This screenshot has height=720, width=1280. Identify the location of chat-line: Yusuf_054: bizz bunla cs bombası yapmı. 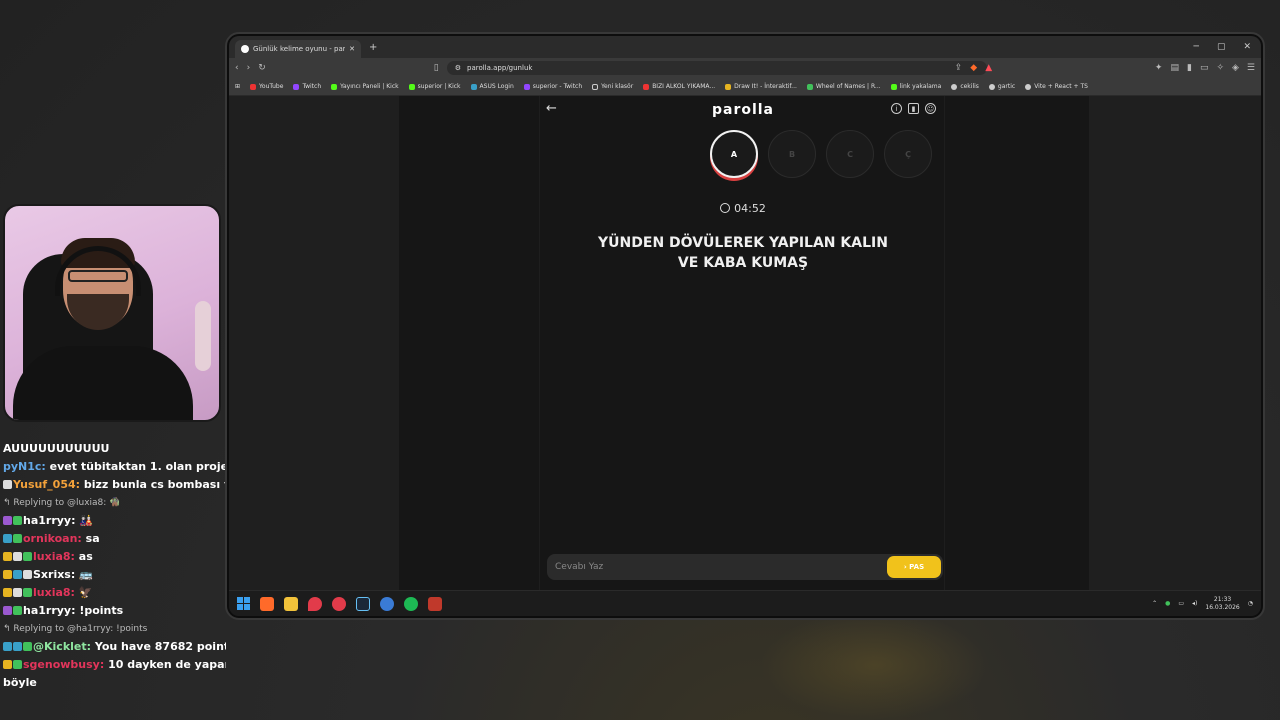
(113, 485).